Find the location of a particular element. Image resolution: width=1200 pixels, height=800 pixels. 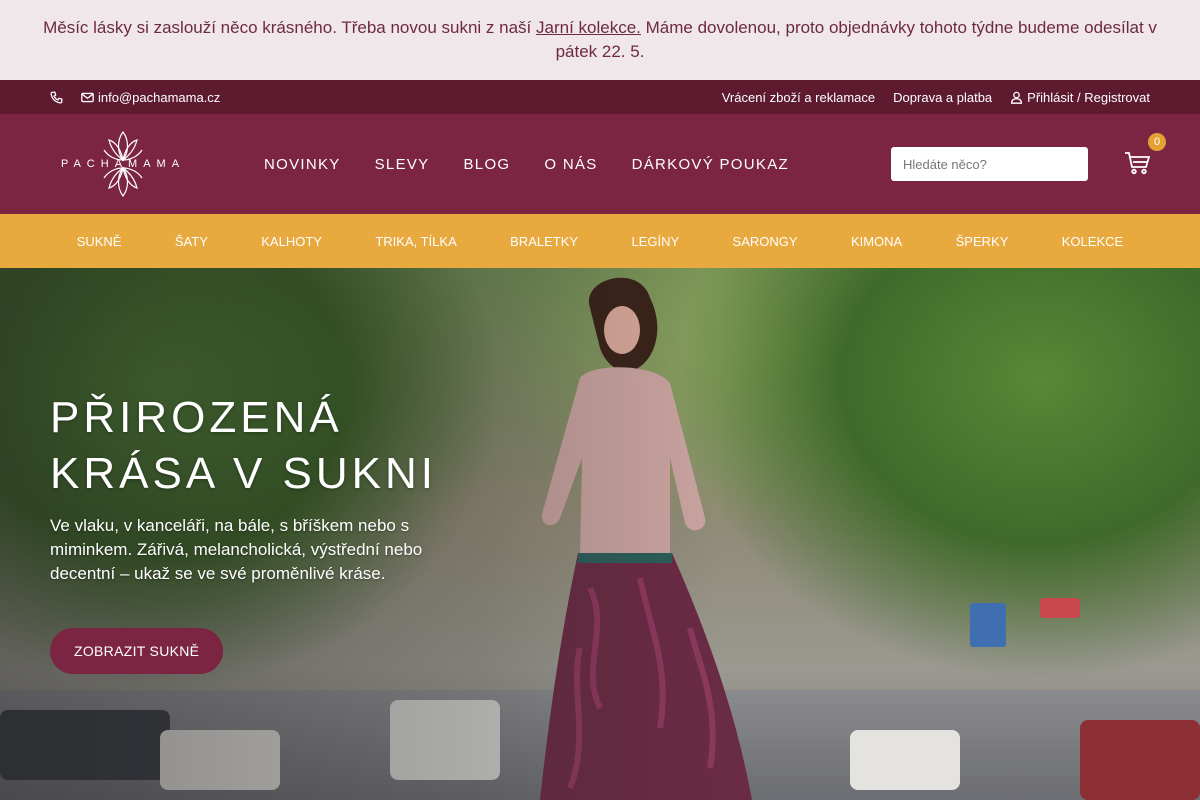

logo: PACHAMAMA is located at coordinates (123, 164).